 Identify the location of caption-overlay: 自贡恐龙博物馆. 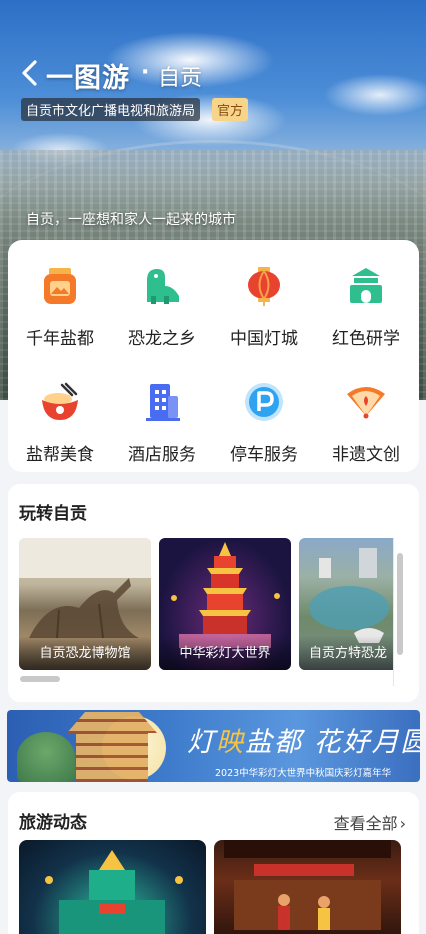
(85, 653).